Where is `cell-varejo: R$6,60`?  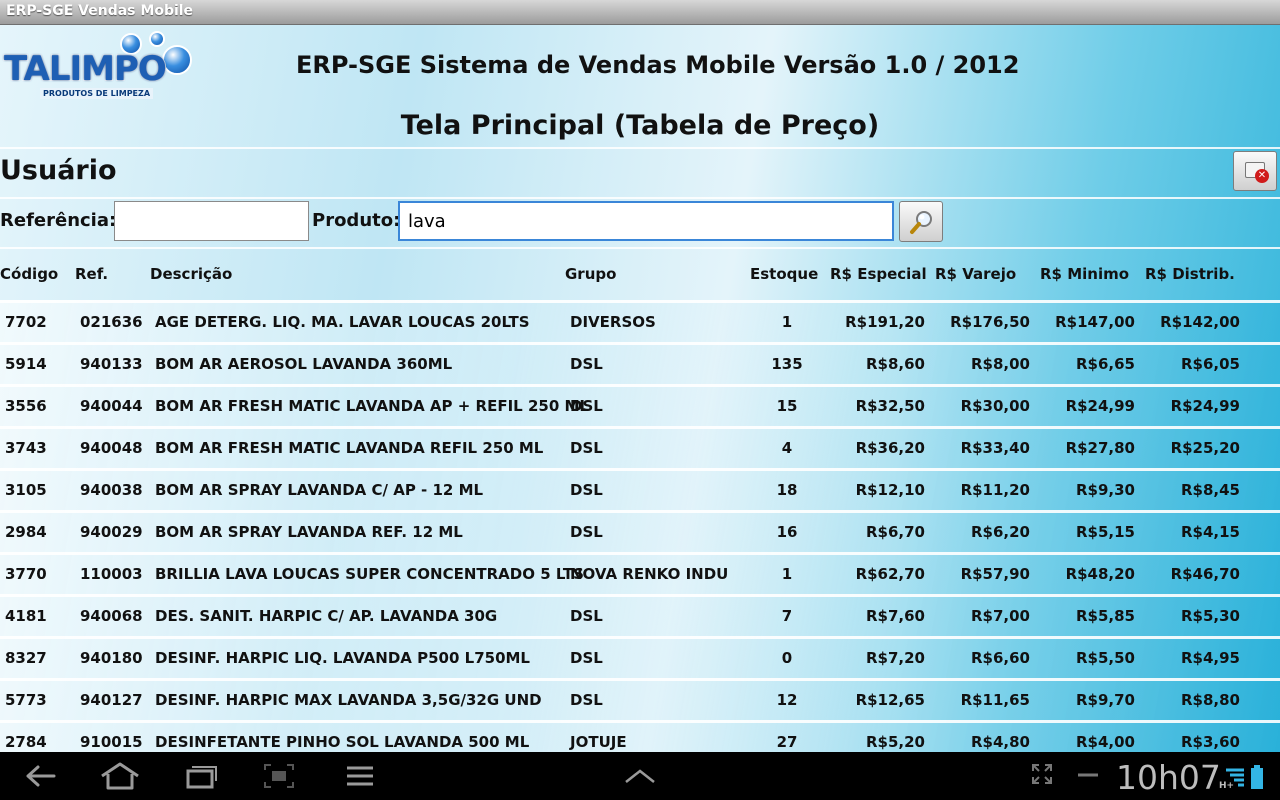 cell-varejo: R$6,60 is located at coordinates (1000, 658).